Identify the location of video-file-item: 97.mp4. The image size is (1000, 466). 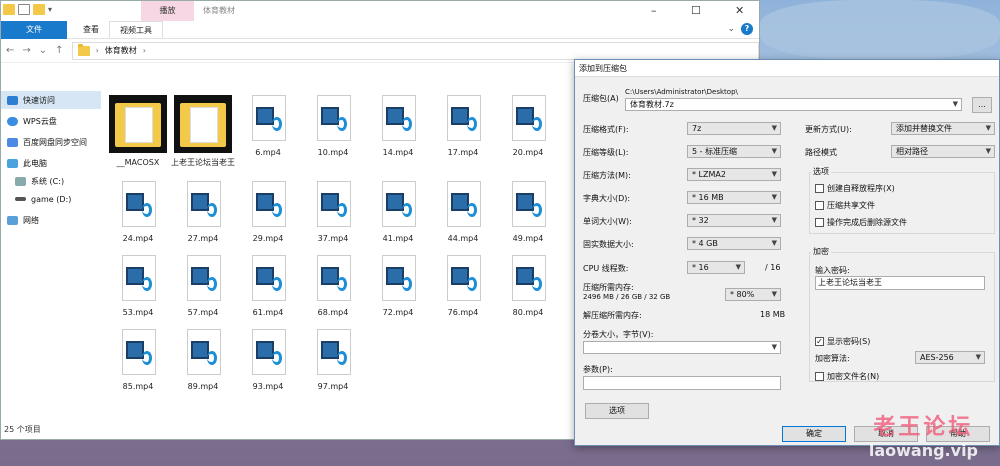
(333, 360).